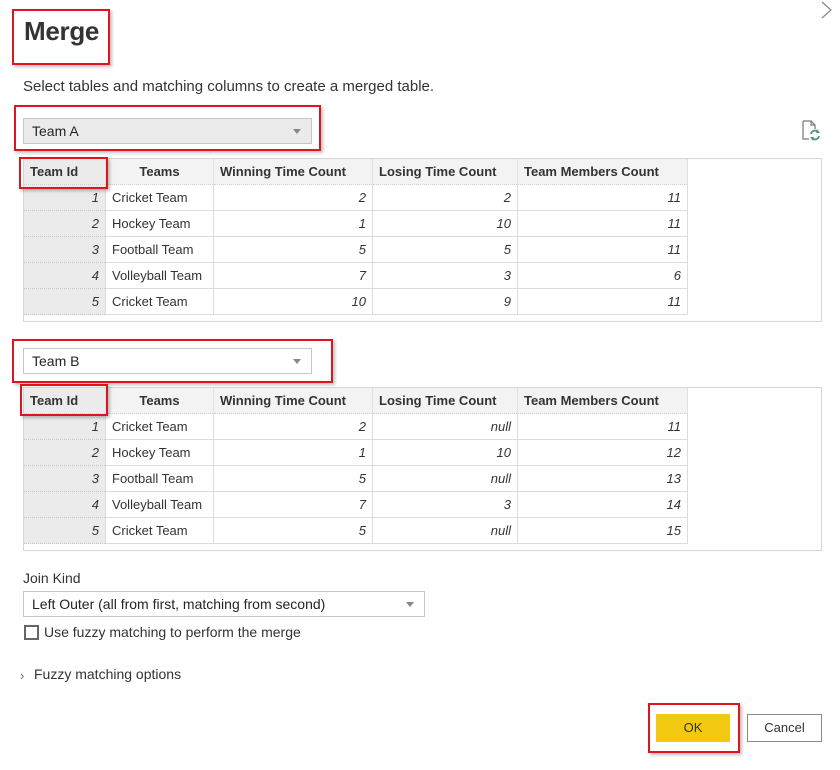 This screenshot has width=840, height=770. I want to click on cell: 15, so click(602, 530).